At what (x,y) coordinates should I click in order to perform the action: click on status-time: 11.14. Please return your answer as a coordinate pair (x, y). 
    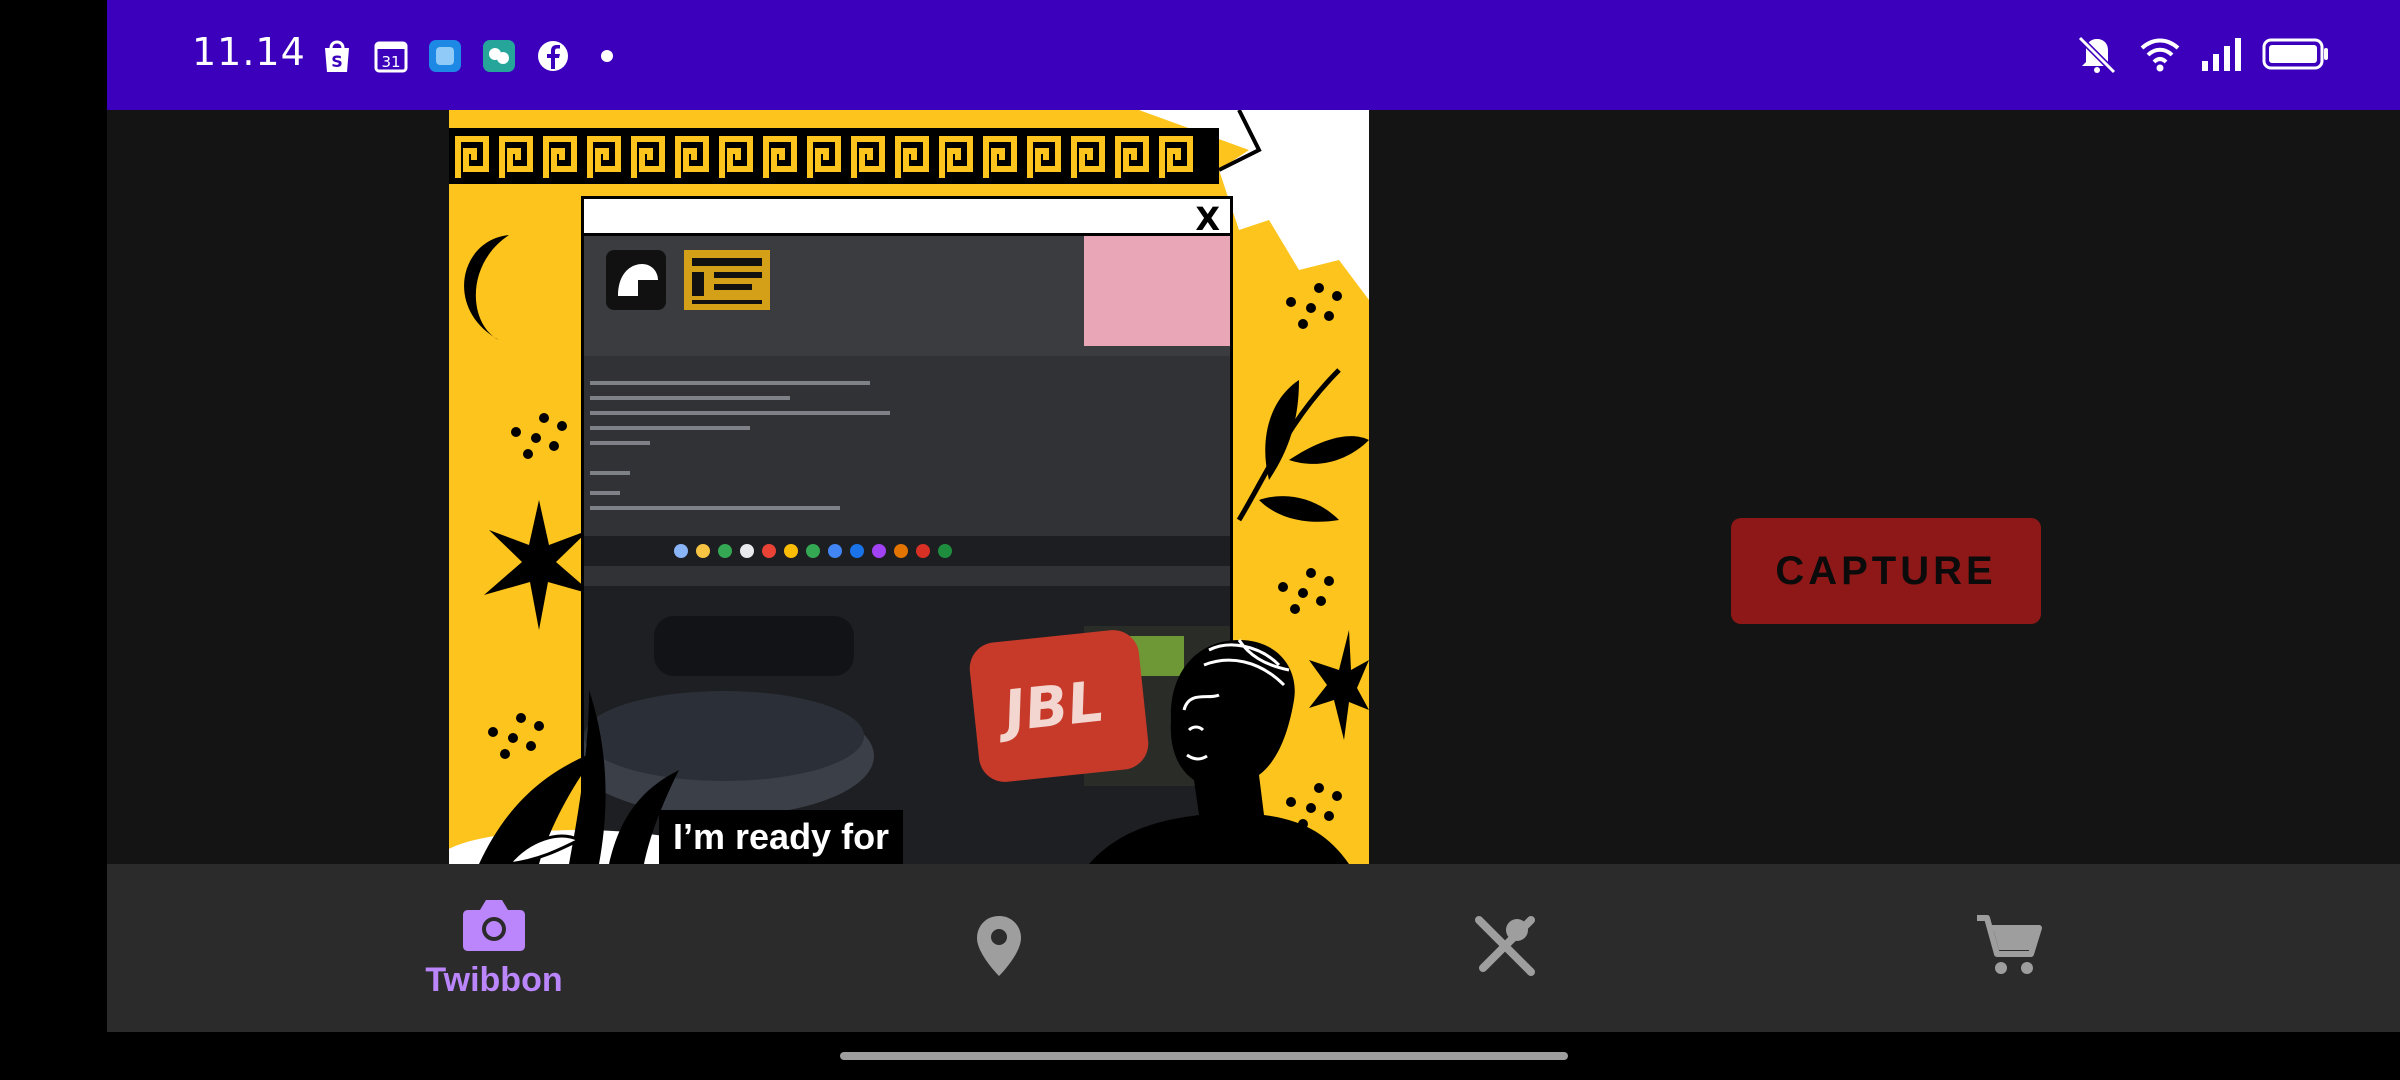
    Looking at the image, I should click on (249, 52).